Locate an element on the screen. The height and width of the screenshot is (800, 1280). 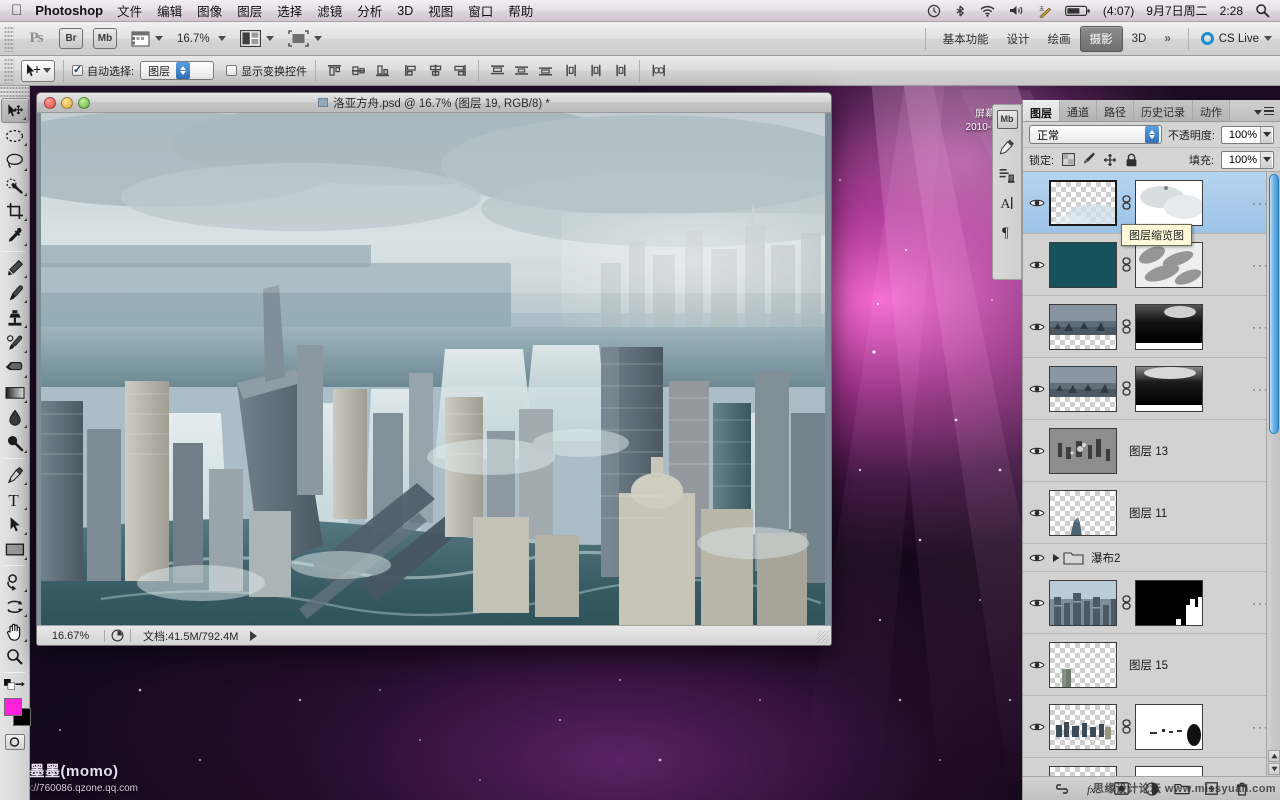
lock-position-icon is located at coordinates (1110, 160).